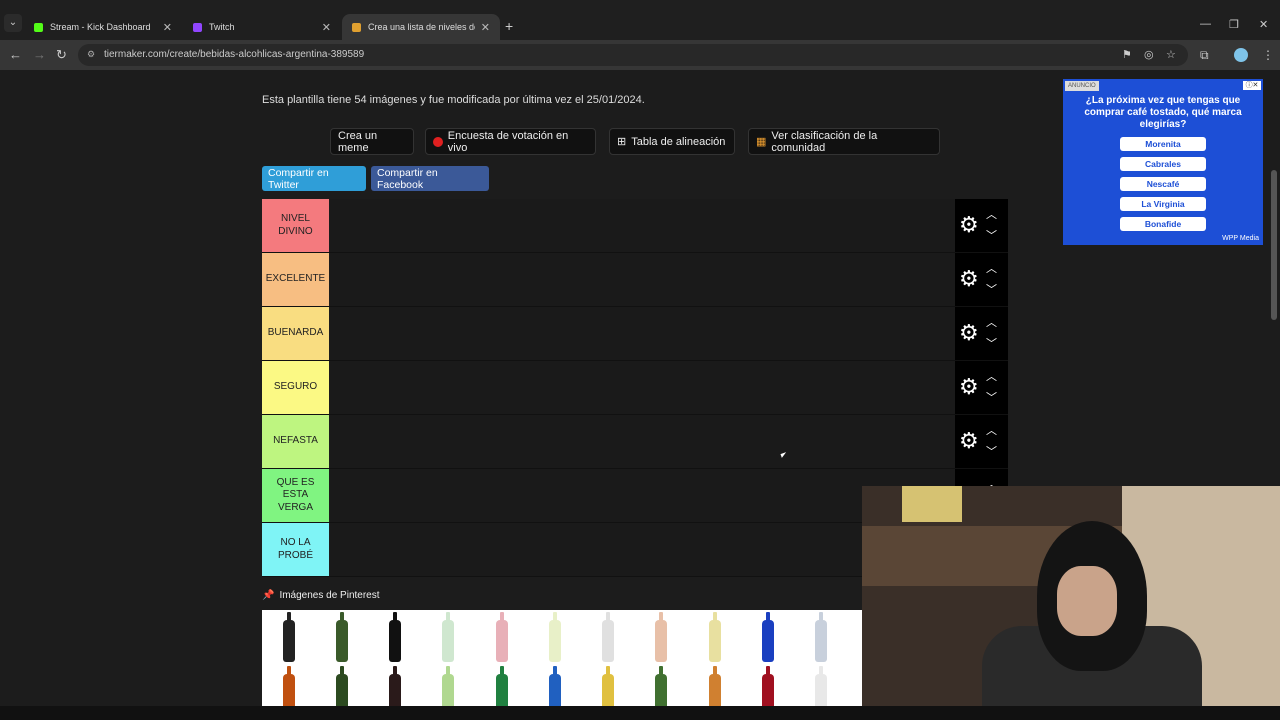 The image size is (1280, 720). Describe the element at coordinates (372, 141) in the screenshot. I see `create-meme-button: Crea un meme` at that location.